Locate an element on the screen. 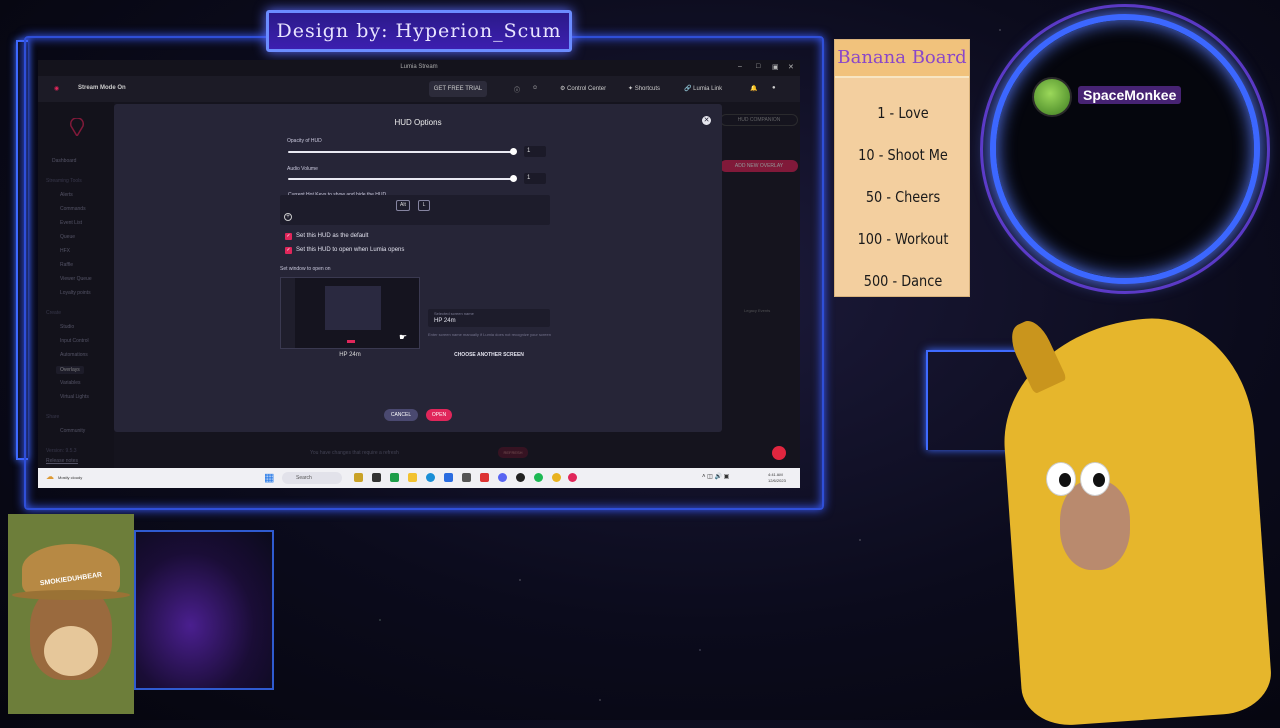 The width and height of the screenshot is (1280, 728). hotkey-alt: Alt is located at coordinates (403, 205).